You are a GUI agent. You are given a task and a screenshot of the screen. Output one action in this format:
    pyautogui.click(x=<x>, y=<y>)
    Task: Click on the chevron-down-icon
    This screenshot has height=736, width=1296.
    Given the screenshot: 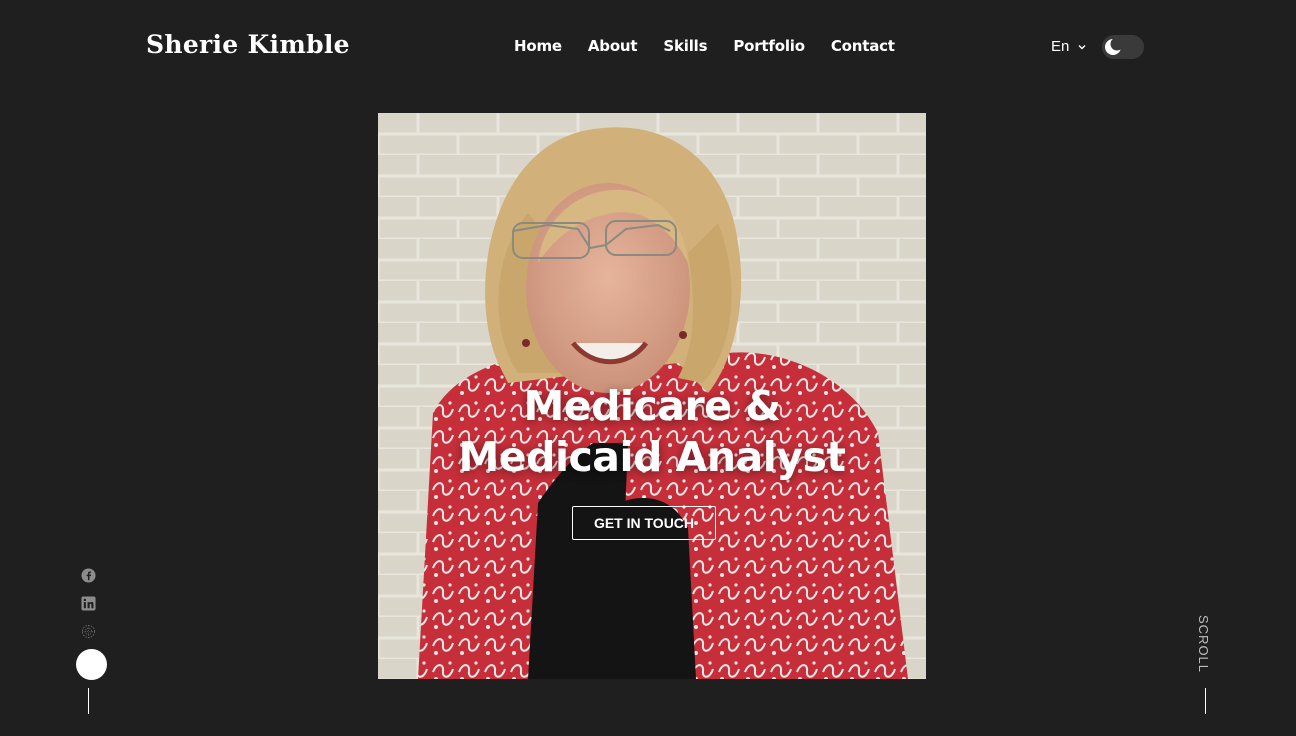 What is the action you would take?
    pyautogui.click(x=1082, y=46)
    